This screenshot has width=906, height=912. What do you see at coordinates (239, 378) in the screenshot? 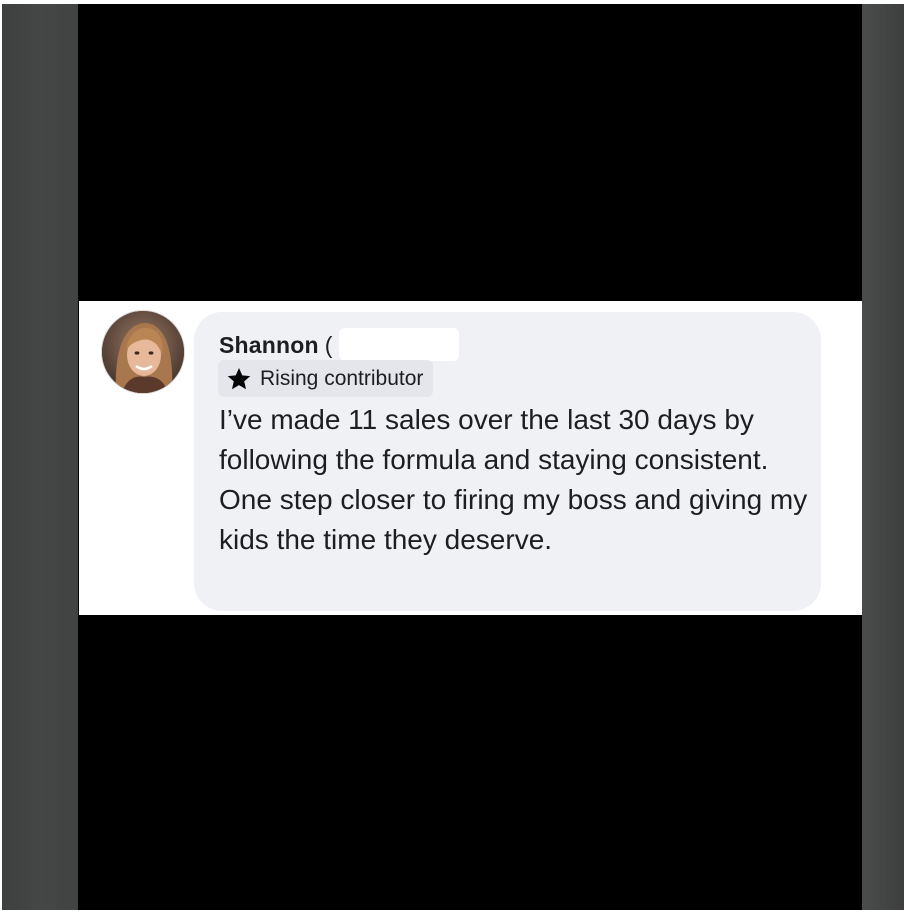
I see `star-icon` at bounding box center [239, 378].